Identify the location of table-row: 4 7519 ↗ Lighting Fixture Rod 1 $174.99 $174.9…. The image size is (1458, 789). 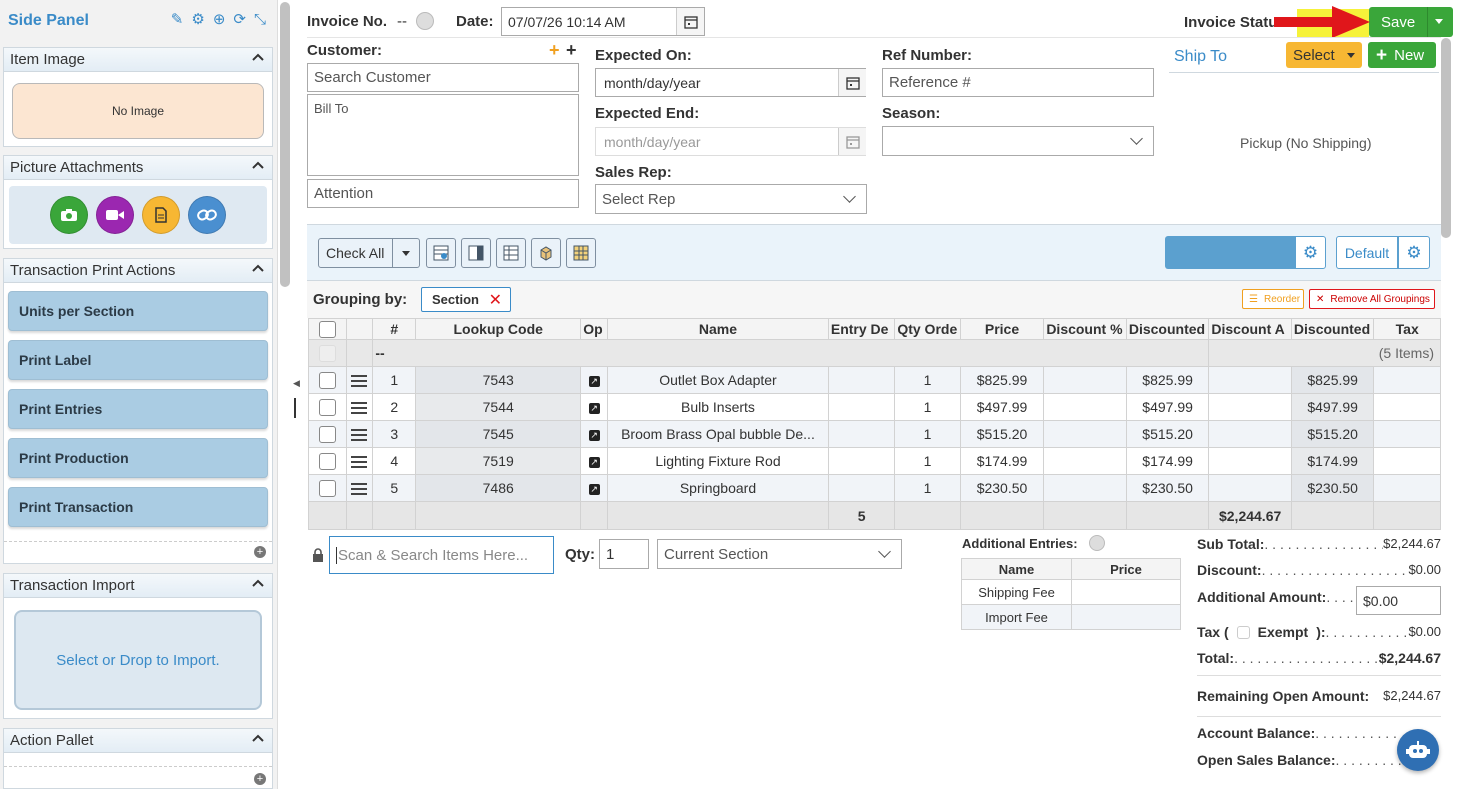
(874, 461).